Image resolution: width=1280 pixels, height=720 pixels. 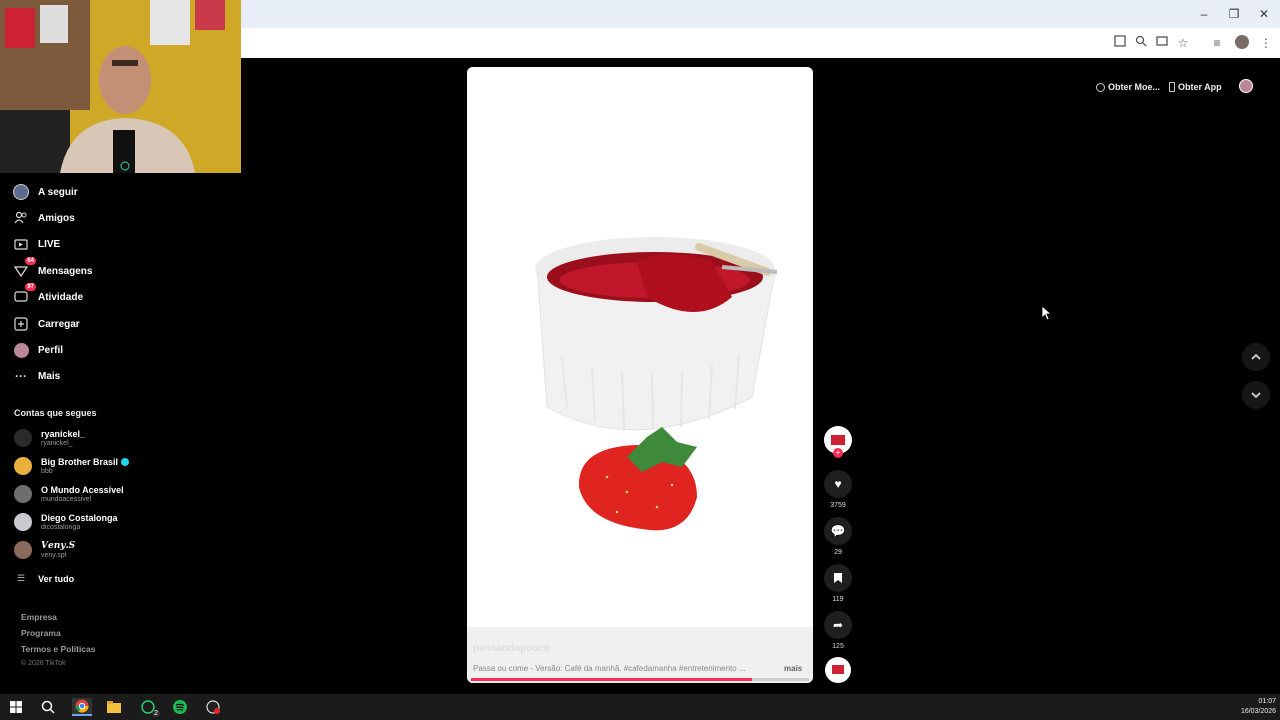 I want to click on nav-following: A seguir, so click(x=45, y=192).